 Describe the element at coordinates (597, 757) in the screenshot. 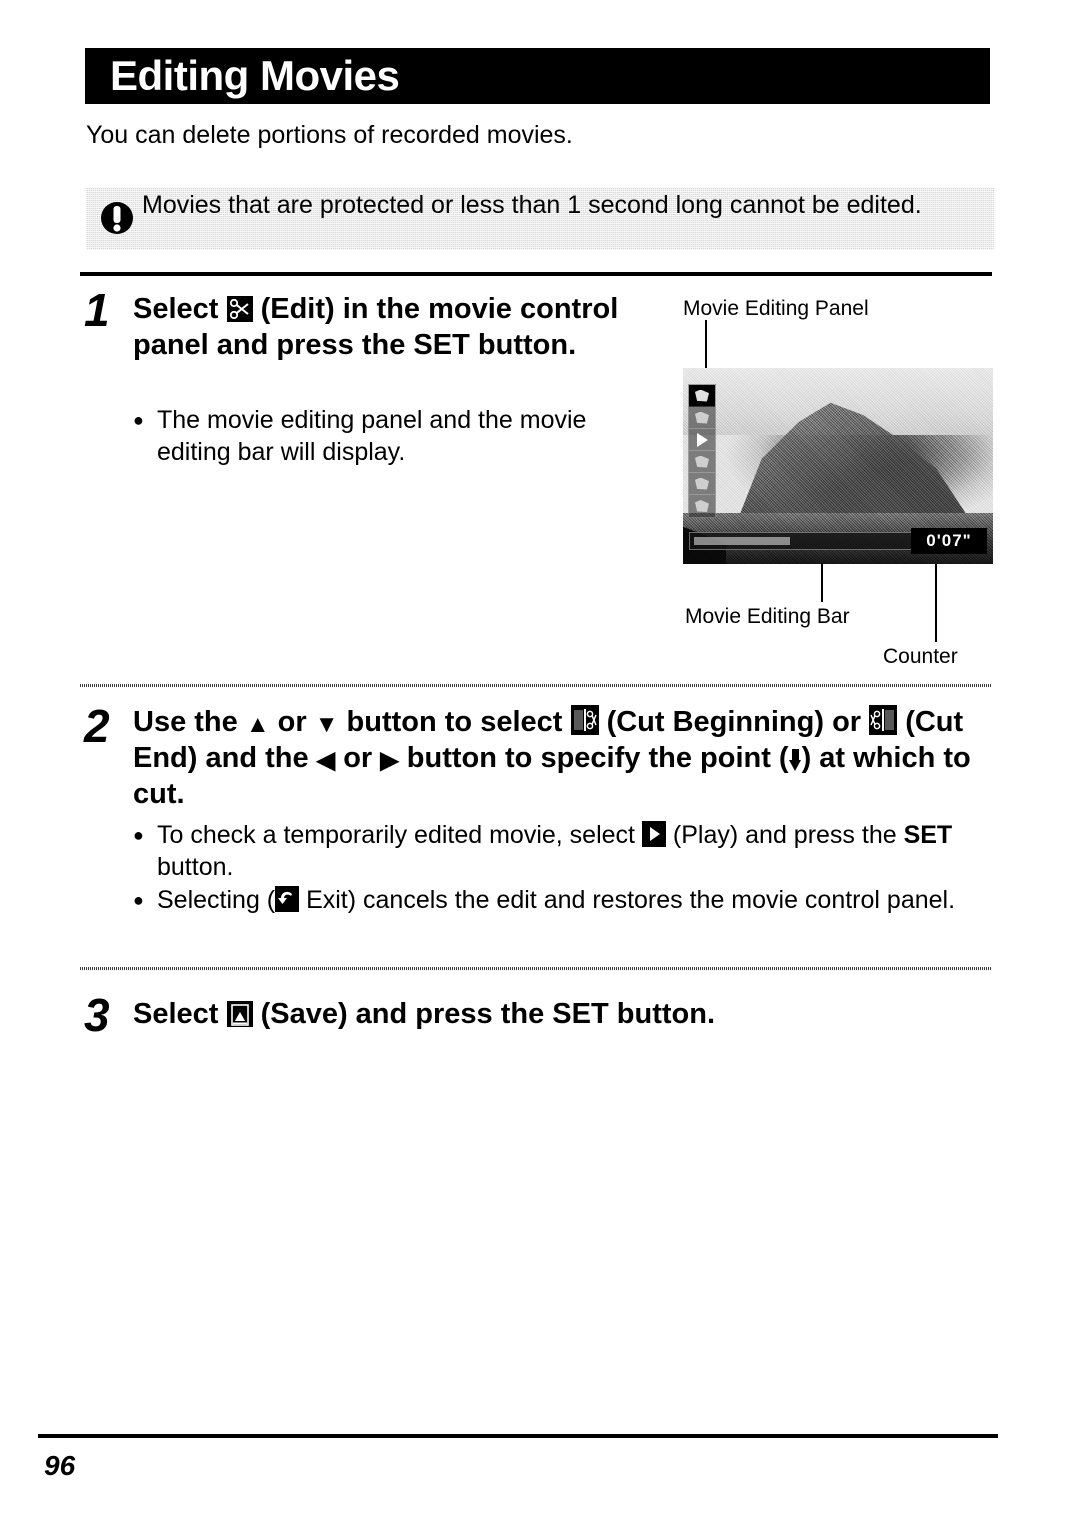

I see `step-2-head-part-7: button to specify the point (` at that location.